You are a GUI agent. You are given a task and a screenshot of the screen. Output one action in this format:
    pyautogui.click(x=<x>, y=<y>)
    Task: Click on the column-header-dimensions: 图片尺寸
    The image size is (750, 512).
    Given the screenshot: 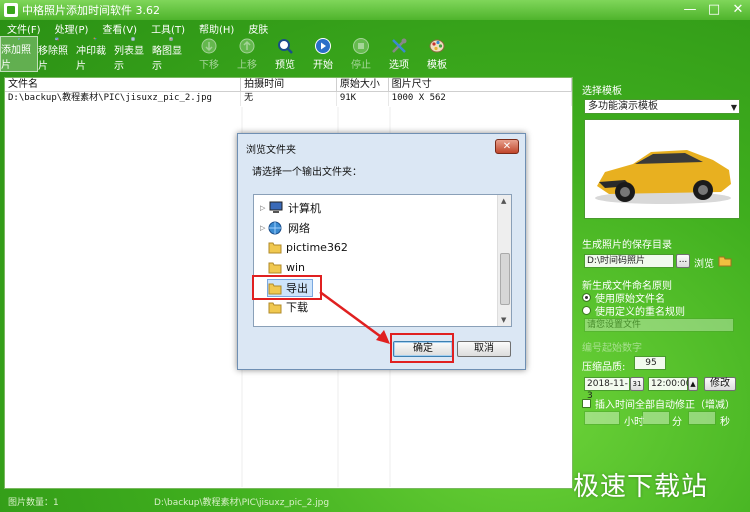 What is the action you would take?
    pyautogui.click(x=480, y=84)
    